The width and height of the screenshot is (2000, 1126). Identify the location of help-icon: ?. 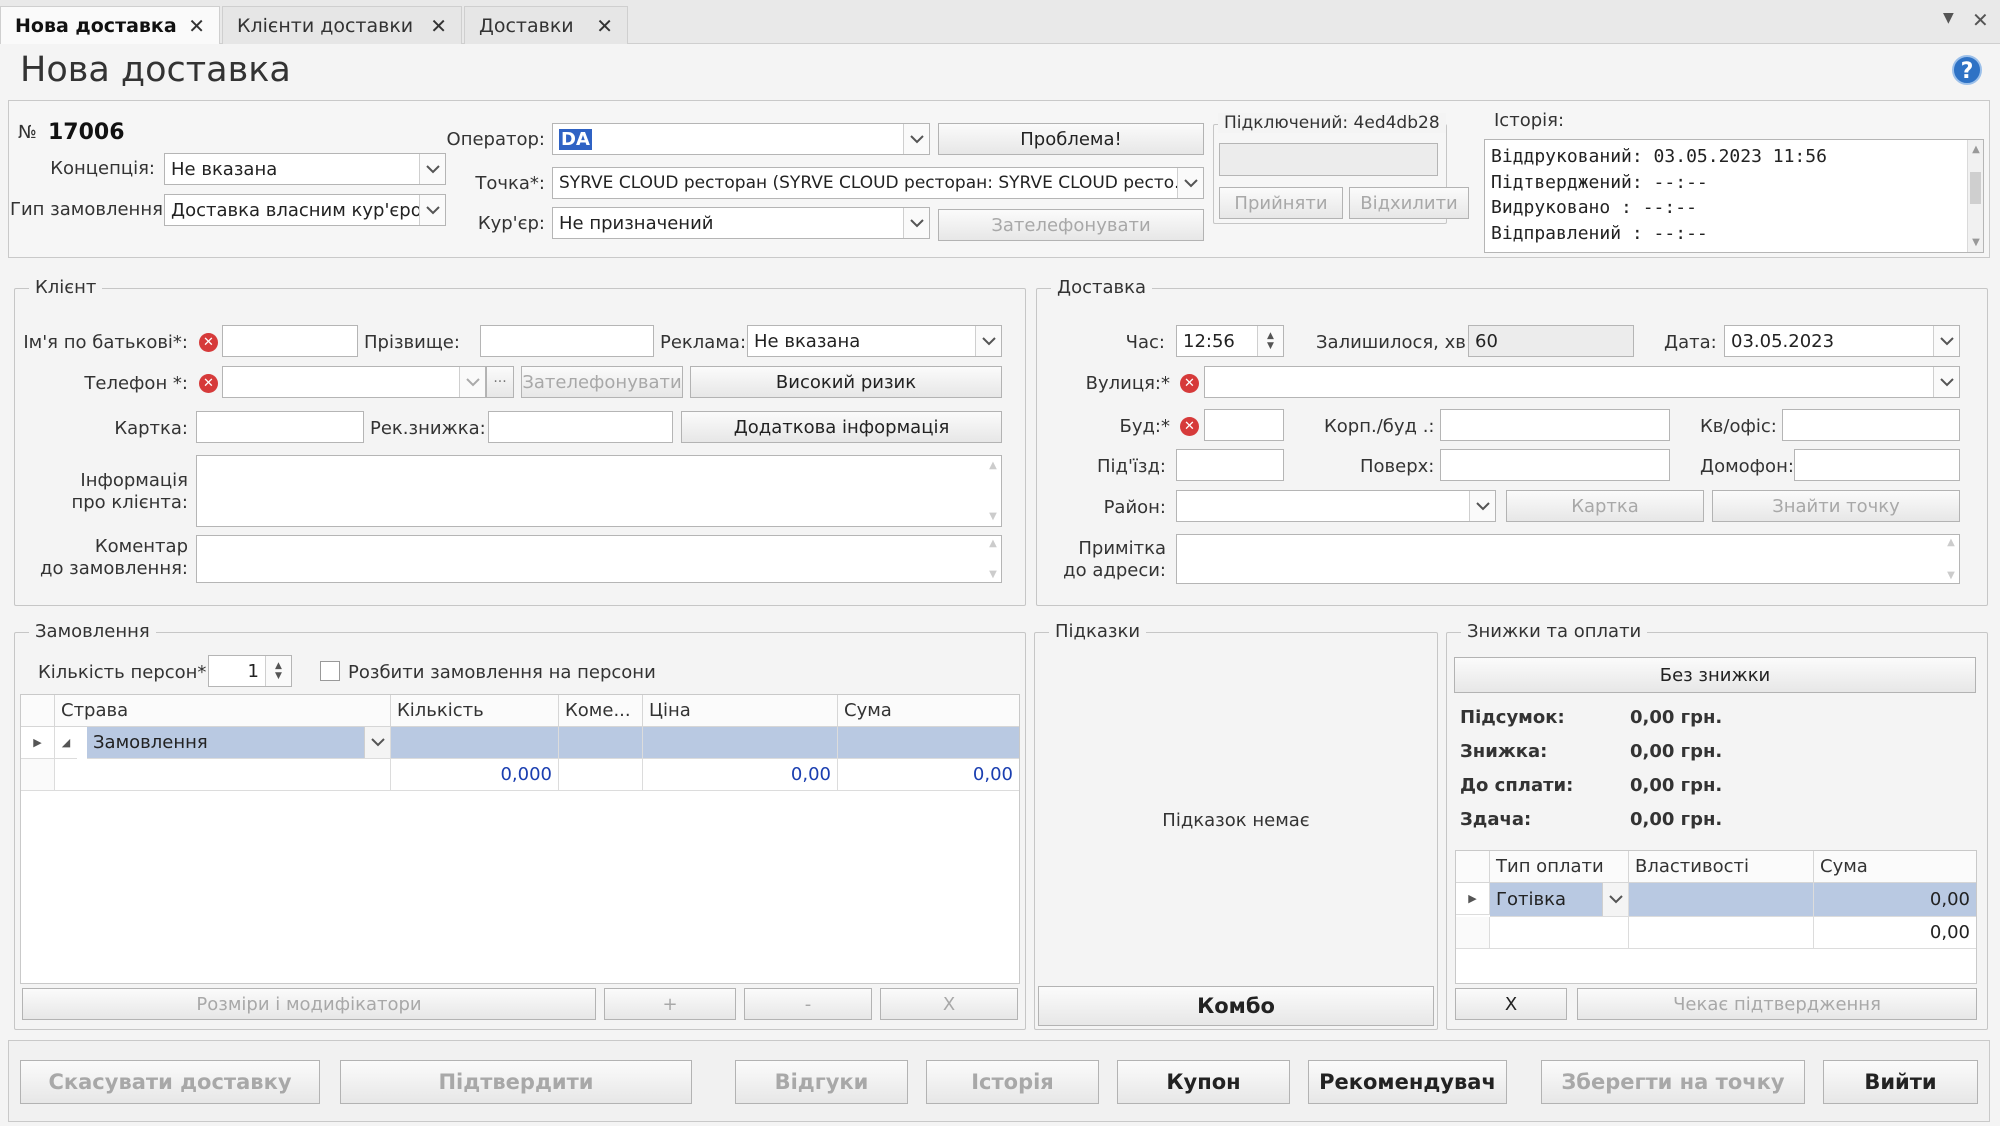
(1967, 70).